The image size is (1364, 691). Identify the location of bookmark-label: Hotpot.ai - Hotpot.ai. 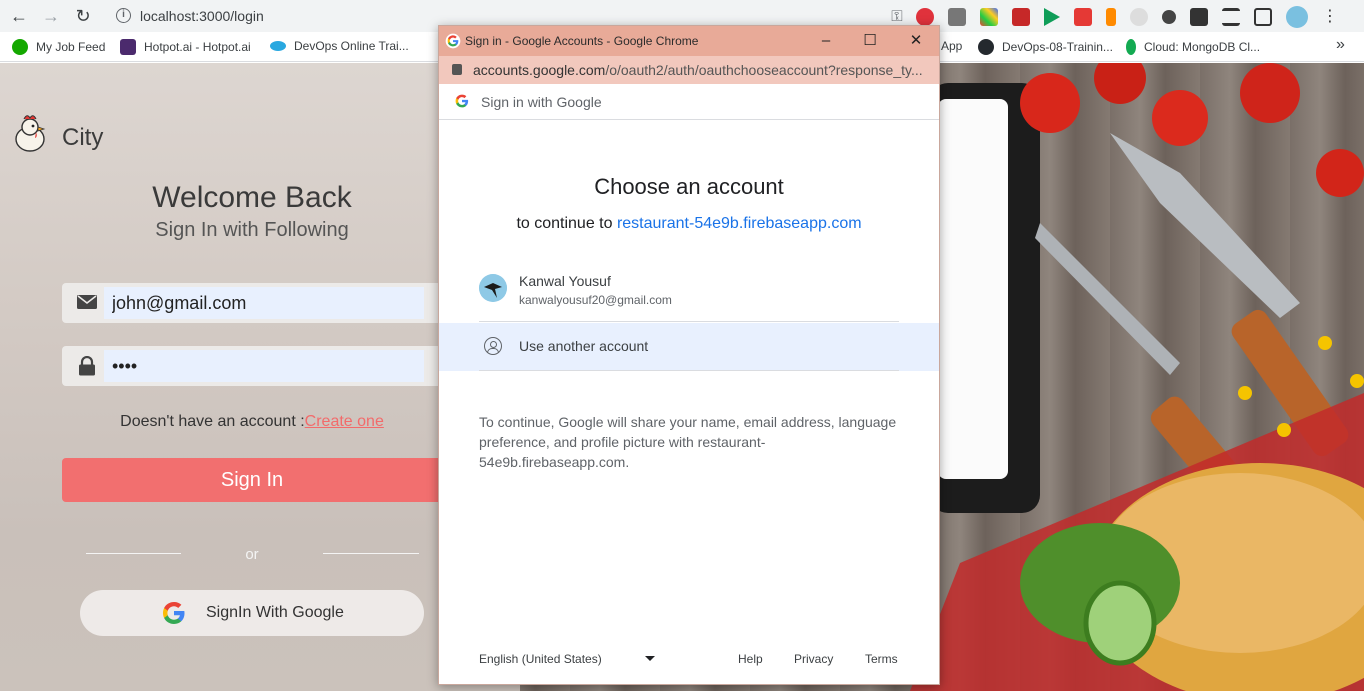
(197, 47).